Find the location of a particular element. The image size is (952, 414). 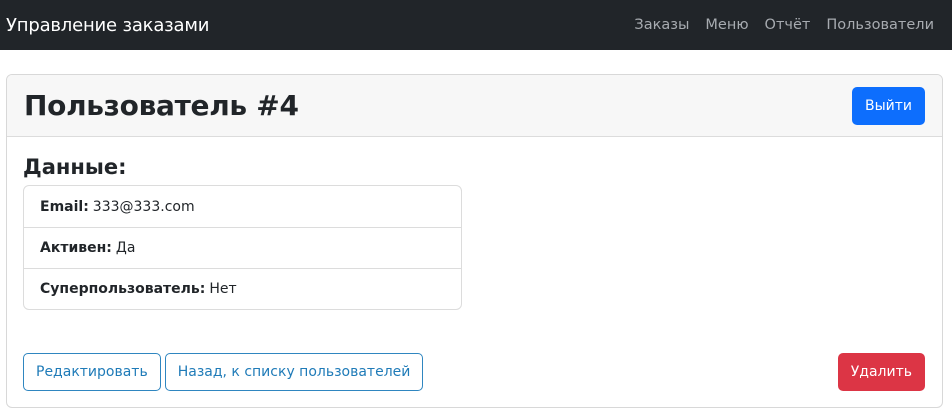

nav-link-report: Отчёт is located at coordinates (788, 25).